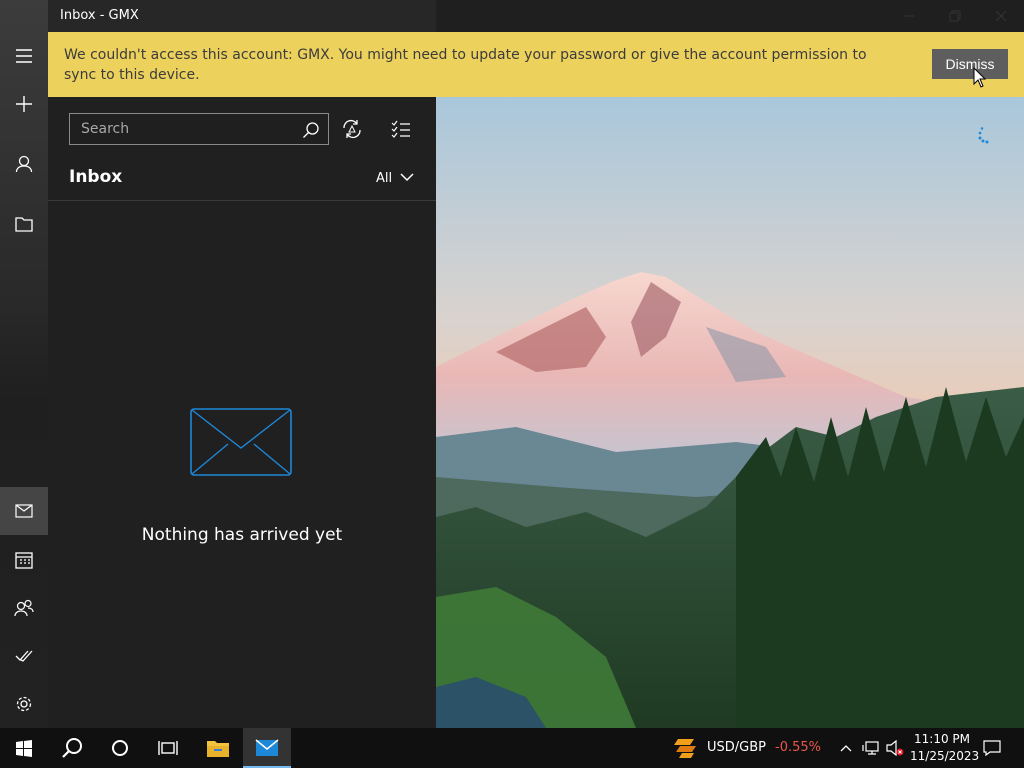 This screenshot has width=1024, height=768. I want to click on clock-date: 11/25/2023, so click(944, 756).